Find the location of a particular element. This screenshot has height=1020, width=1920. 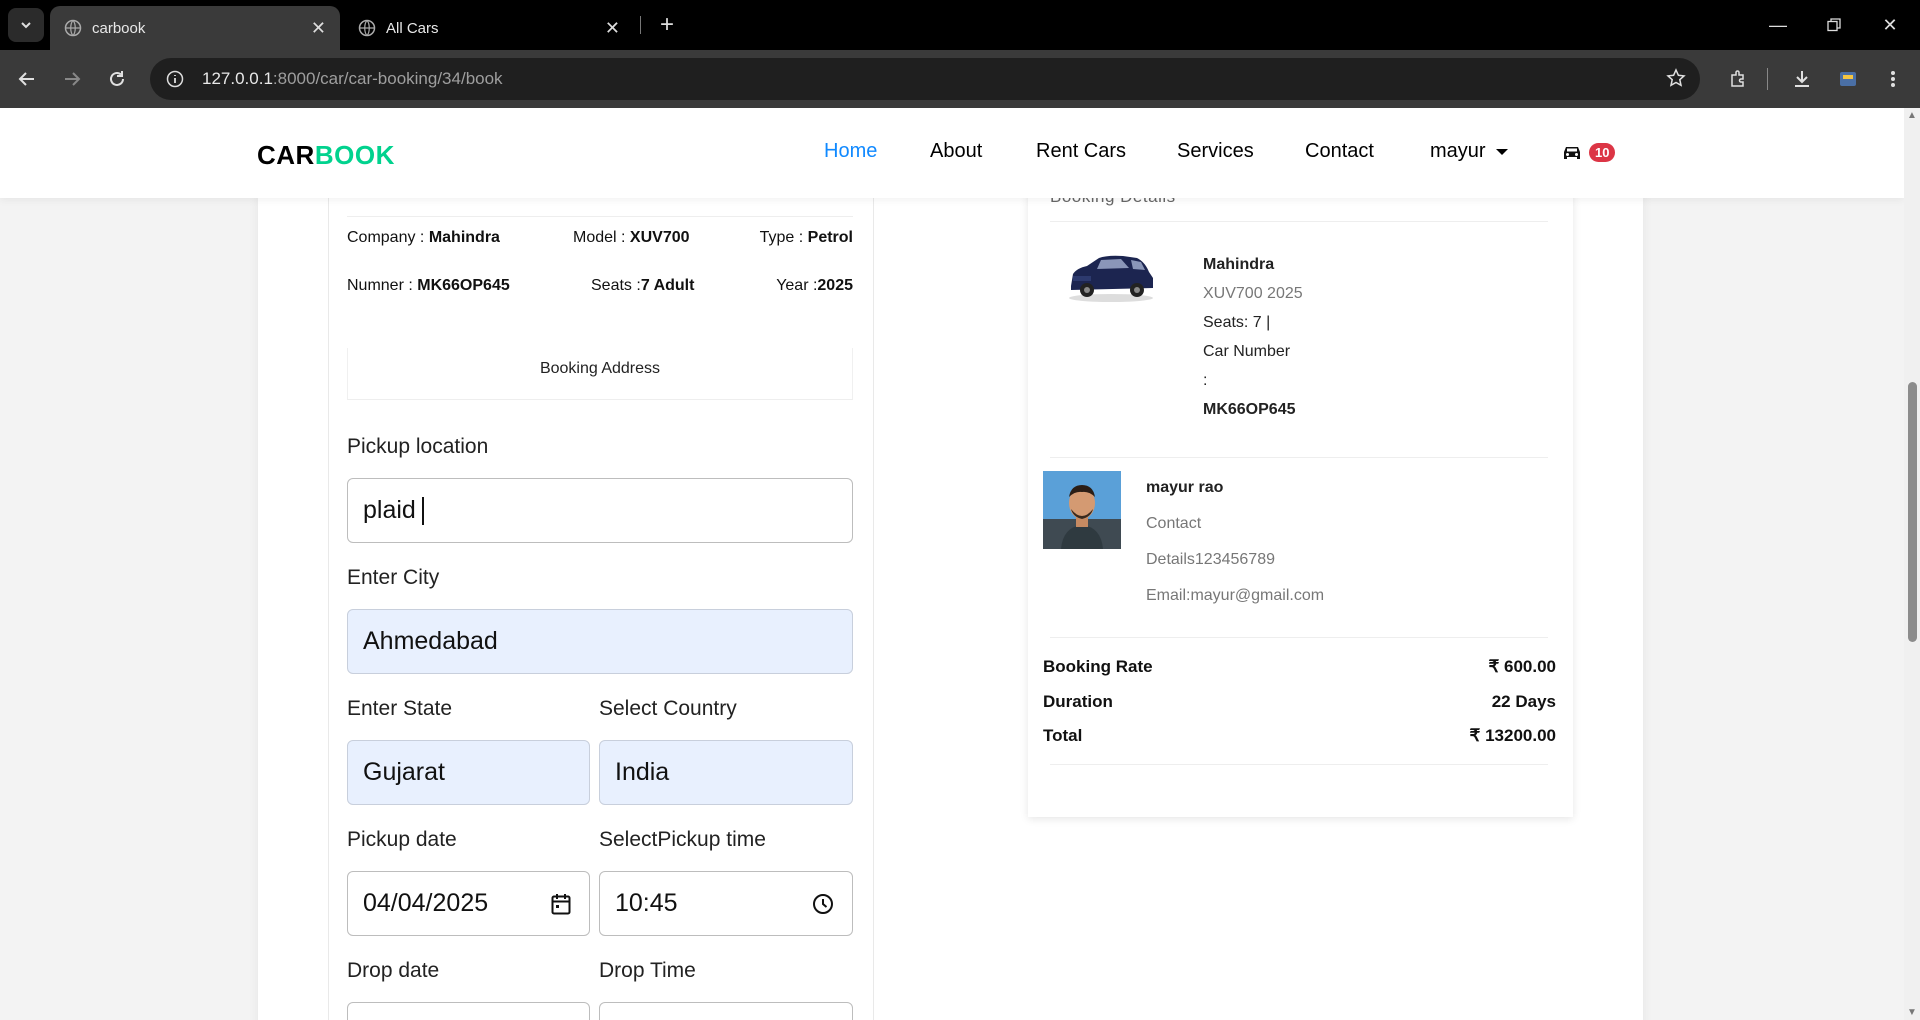

car-model-year: XUV700 2025 is located at coordinates (1253, 293).